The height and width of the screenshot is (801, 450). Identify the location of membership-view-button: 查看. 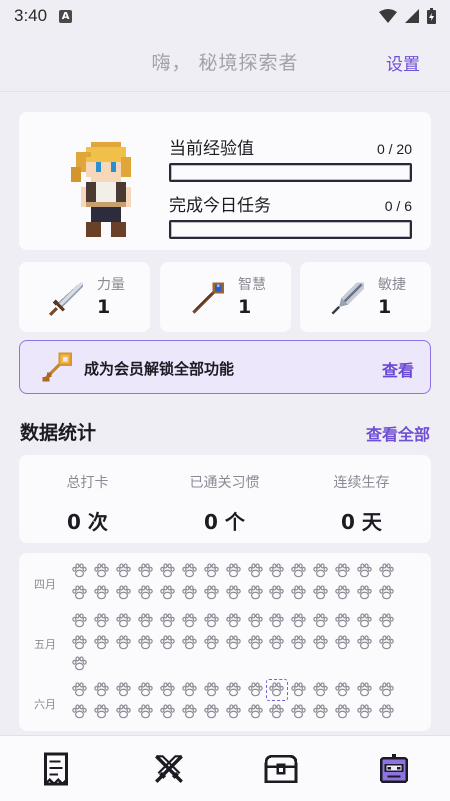
(398, 369).